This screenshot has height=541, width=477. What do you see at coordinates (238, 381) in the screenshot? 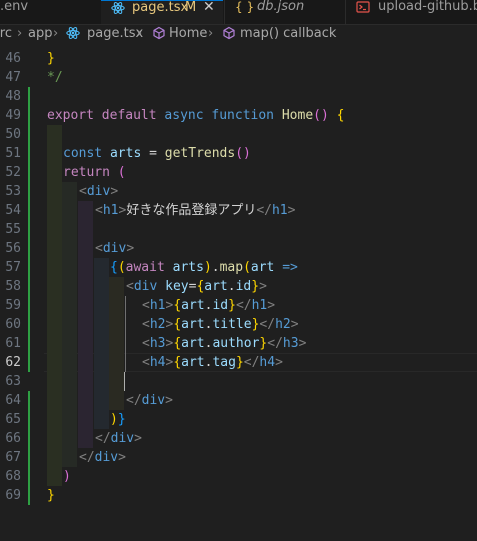
I see `code-line: 63` at bounding box center [238, 381].